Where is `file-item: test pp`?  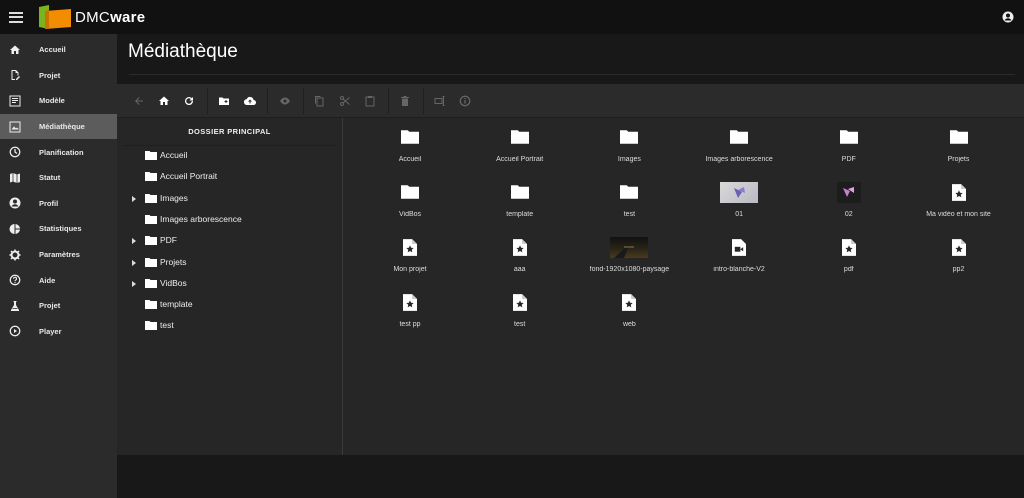 file-item: test pp is located at coordinates (410, 312).